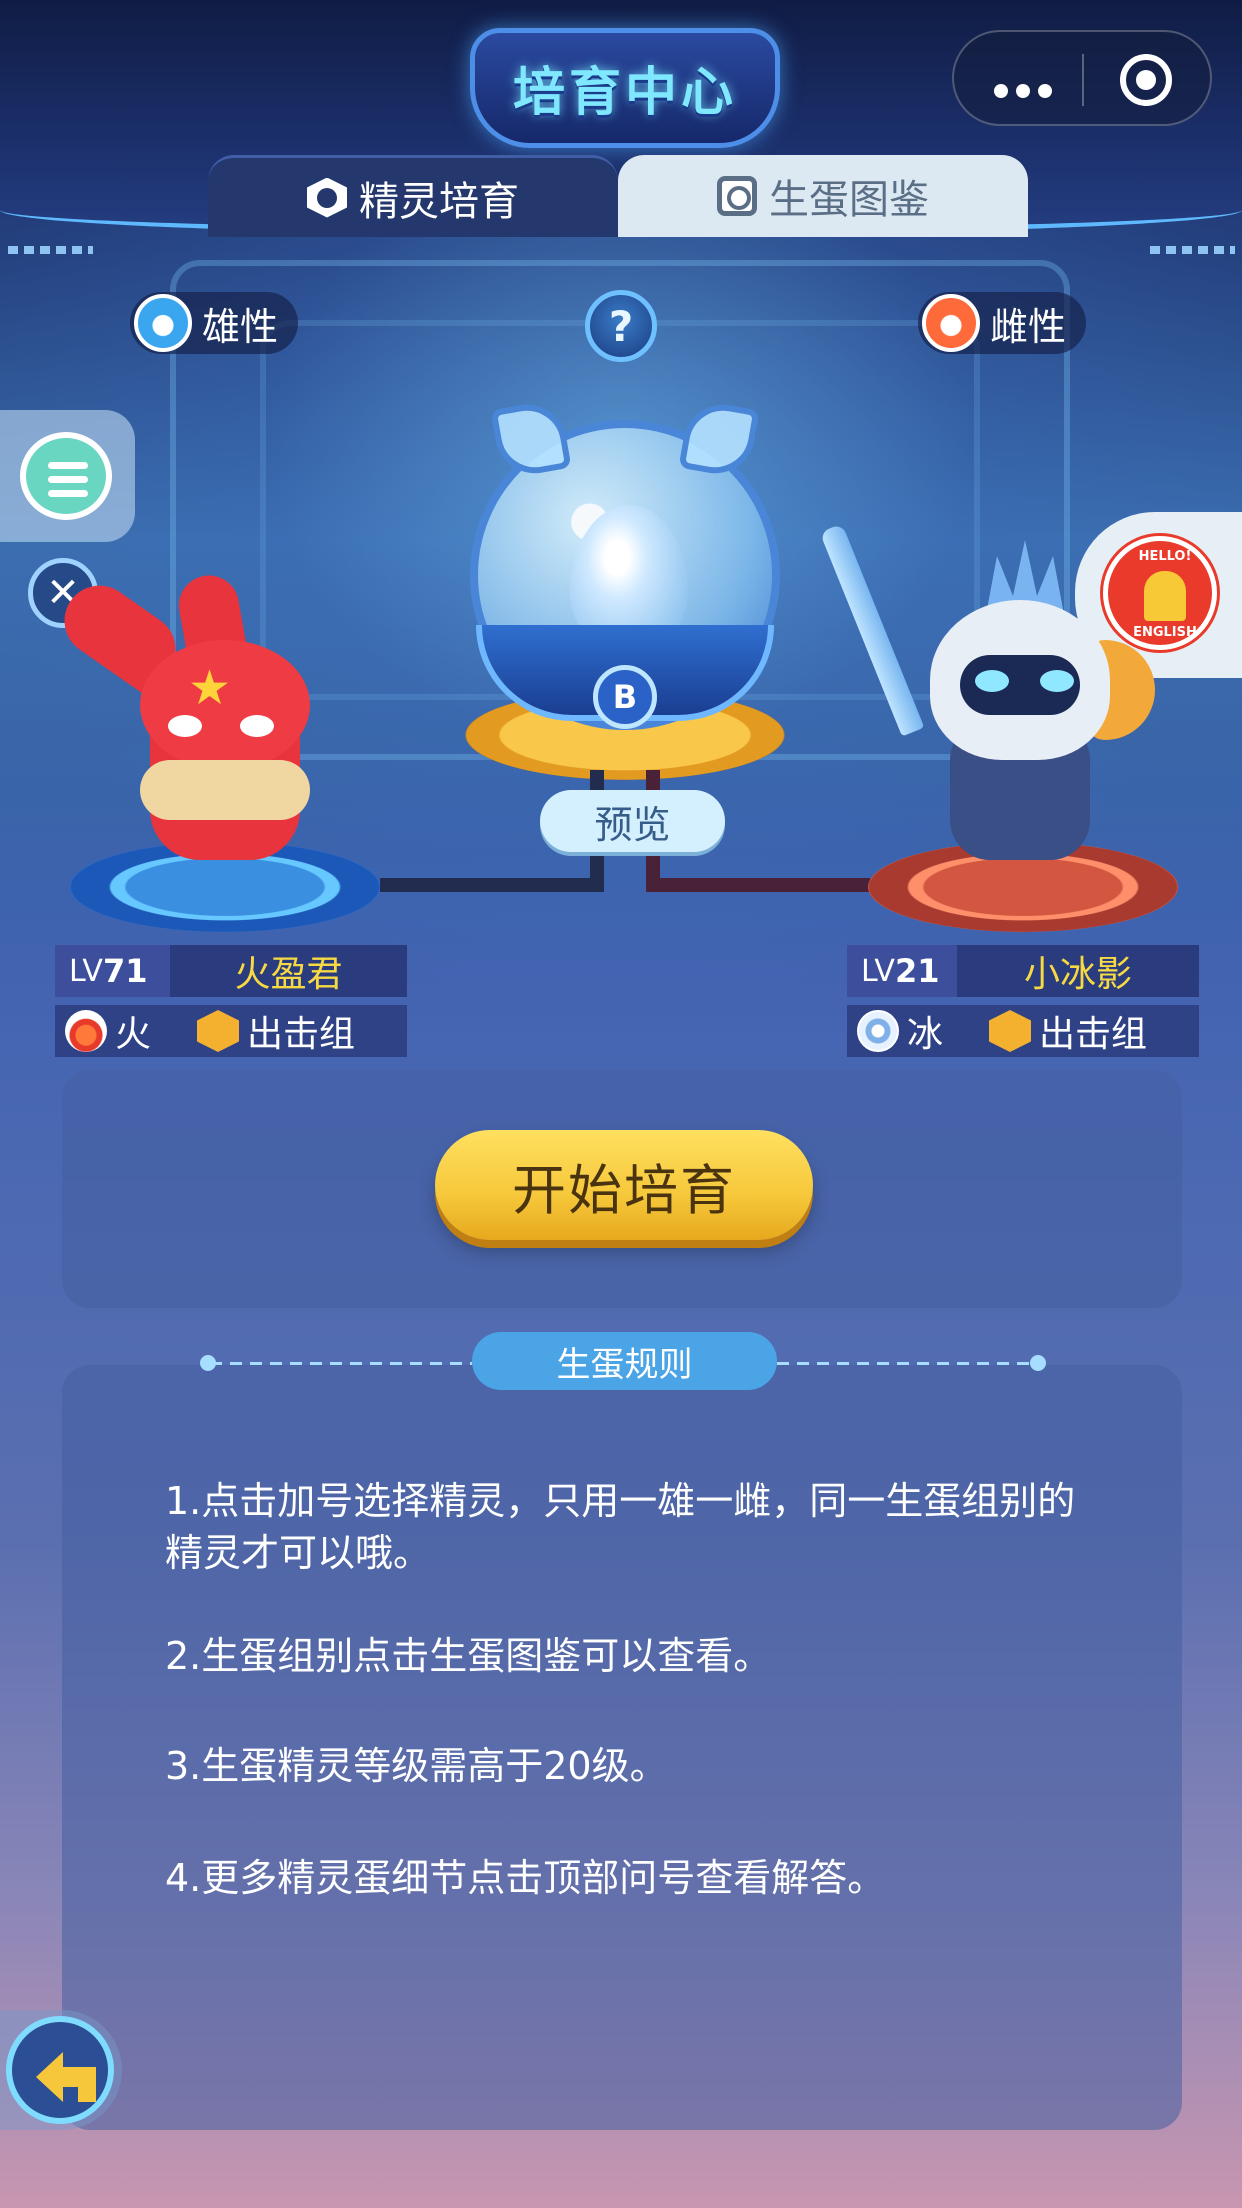  Describe the element at coordinates (621, 326) in the screenshot. I see `help-button: ?` at that location.